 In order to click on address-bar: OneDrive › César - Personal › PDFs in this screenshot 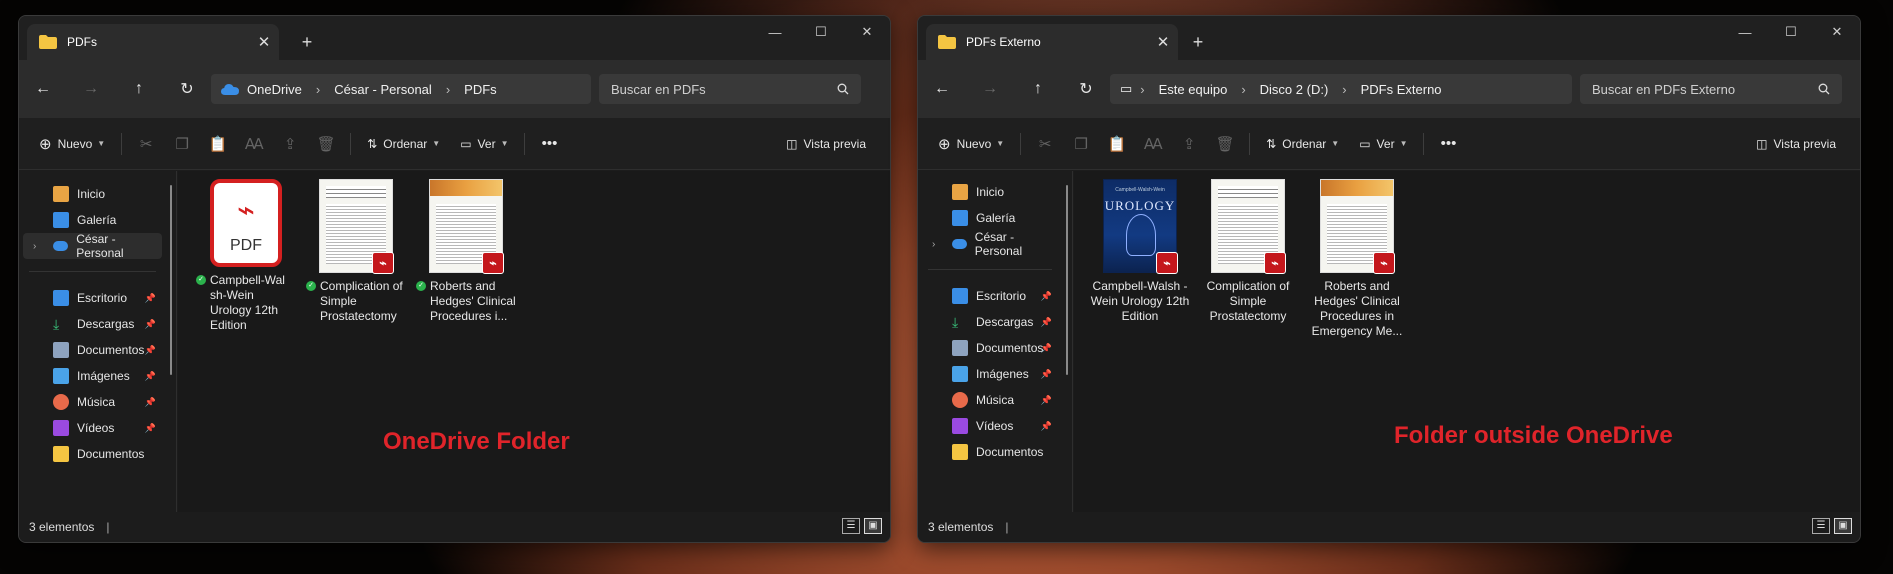, I will do `click(401, 89)`.